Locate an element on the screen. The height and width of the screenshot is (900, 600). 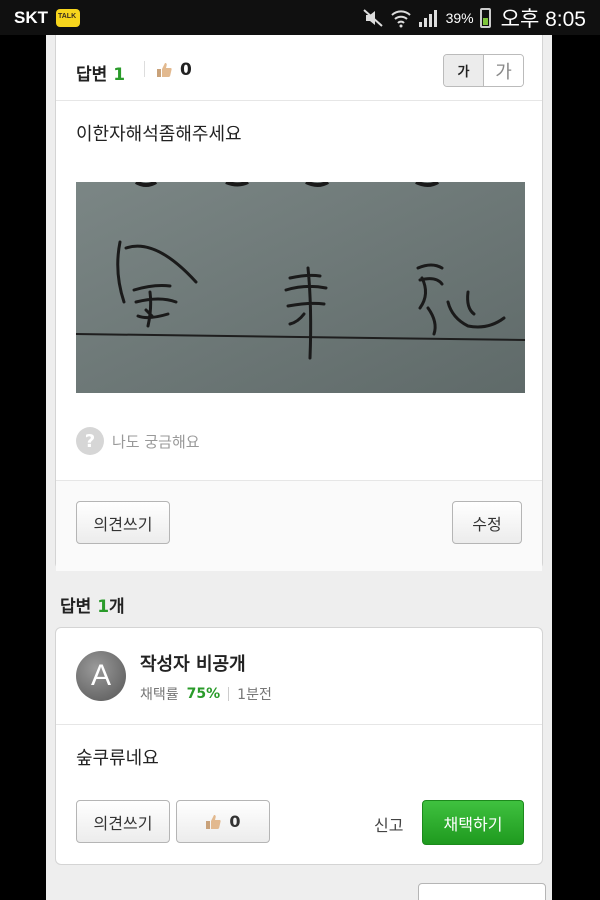
select-answer-button: 채택하기 is located at coordinates (473, 822).